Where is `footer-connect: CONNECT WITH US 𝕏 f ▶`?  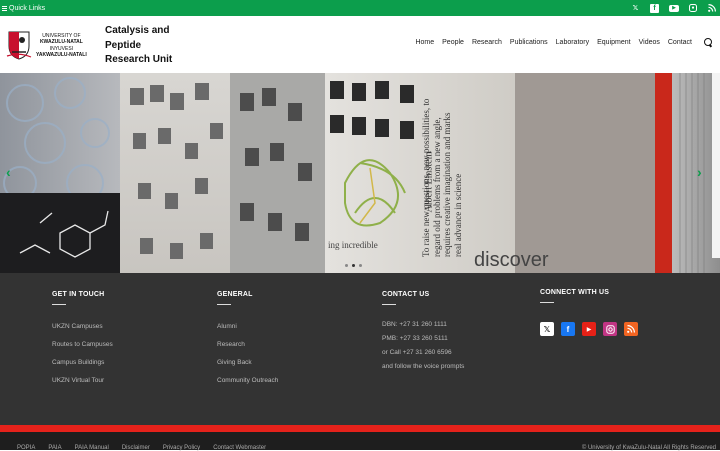 footer-connect: CONNECT WITH US 𝕏 f ▶ is located at coordinates (589, 312).